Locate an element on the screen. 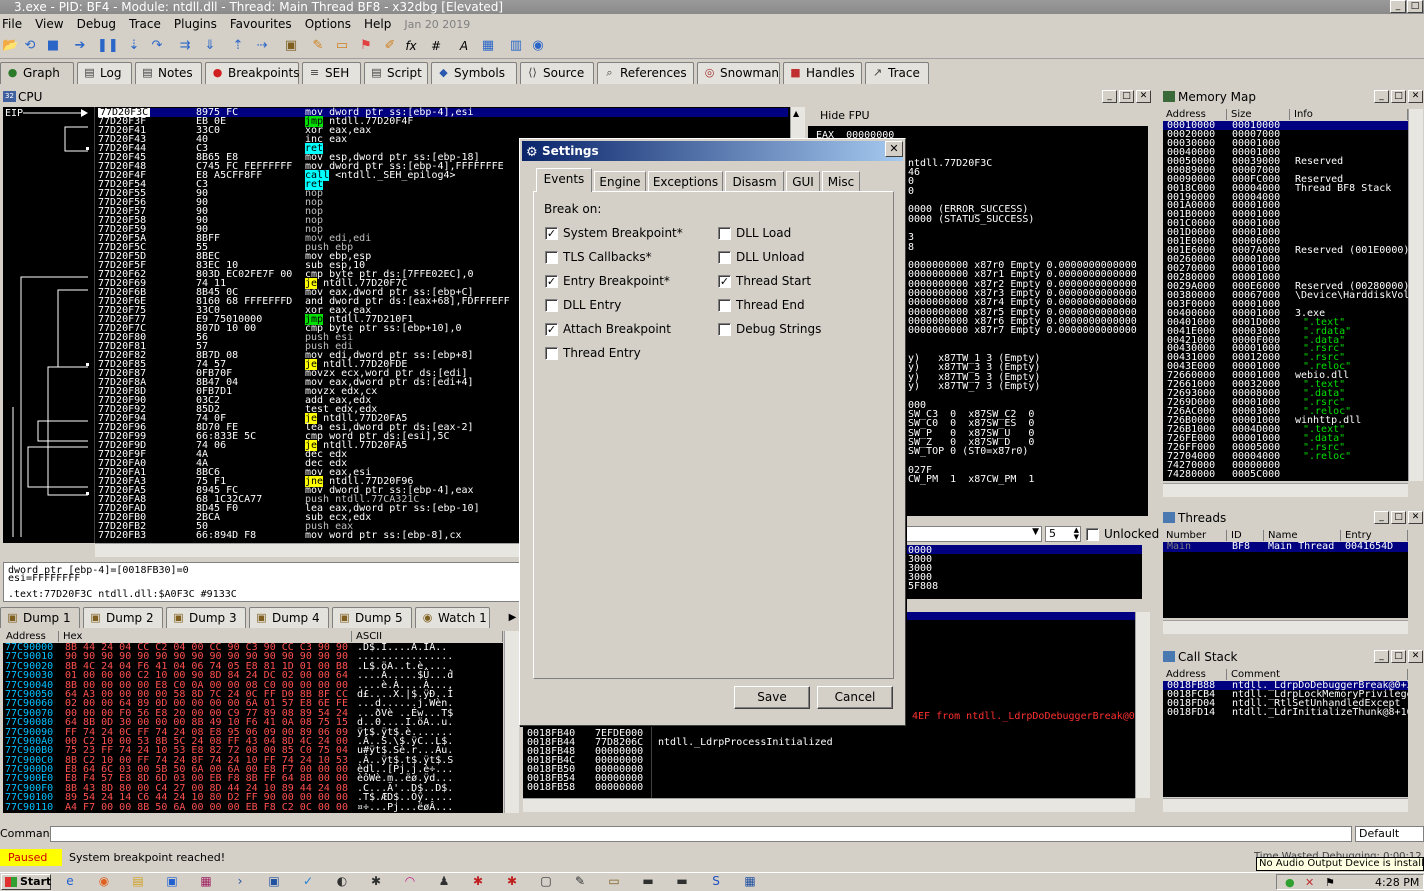 The image size is (1424, 891). powershell-icon: › is located at coordinates (240, 881).